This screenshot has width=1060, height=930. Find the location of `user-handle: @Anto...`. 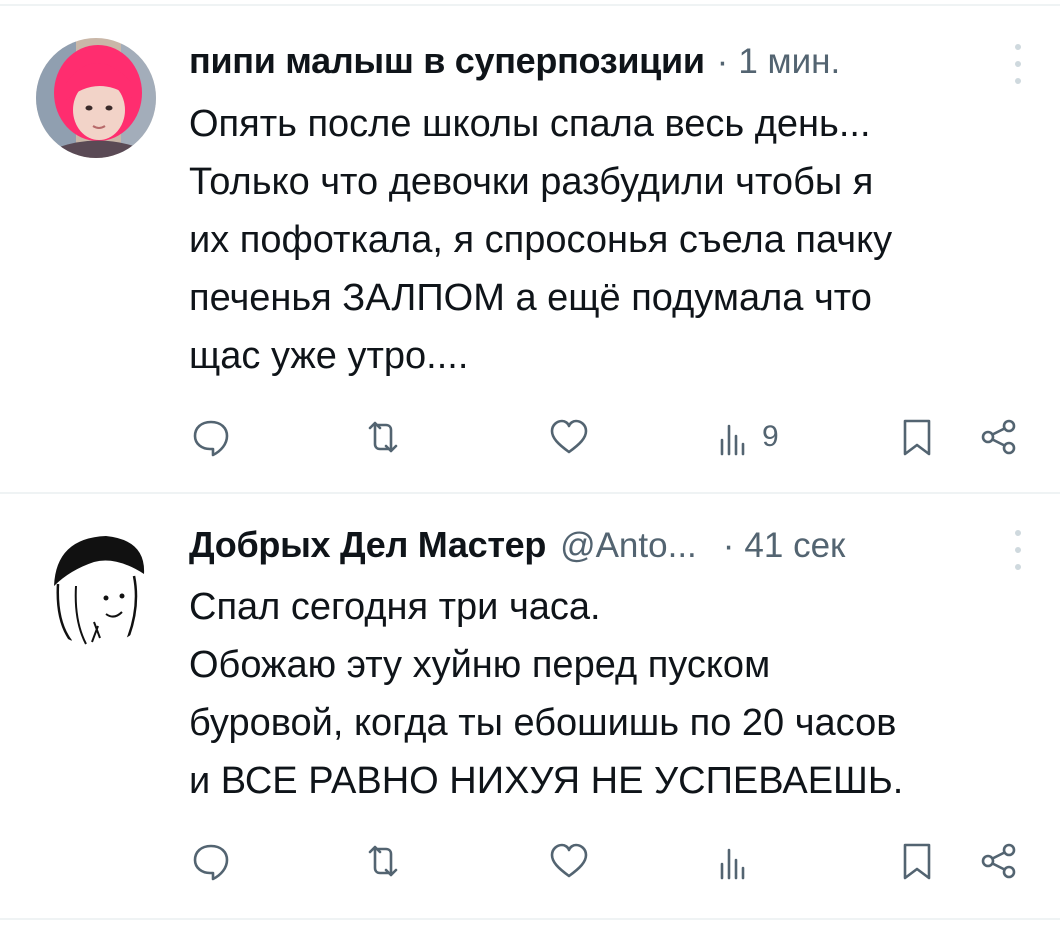

user-handle: @Anto... is located at coordinates (628, 546).